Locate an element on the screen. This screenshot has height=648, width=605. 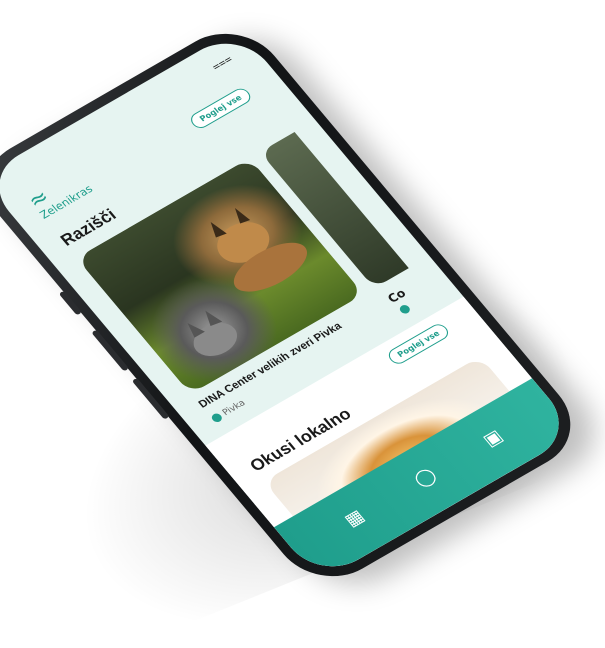
signal-icon: ⩶ is located at coordinates (221, 62).